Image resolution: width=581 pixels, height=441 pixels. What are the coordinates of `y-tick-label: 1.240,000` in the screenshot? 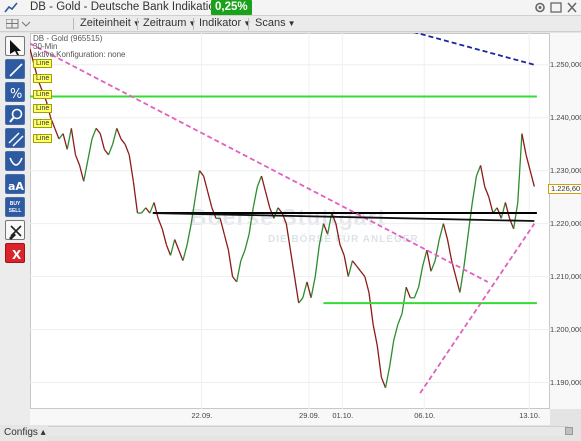 It's located at (565, 117).